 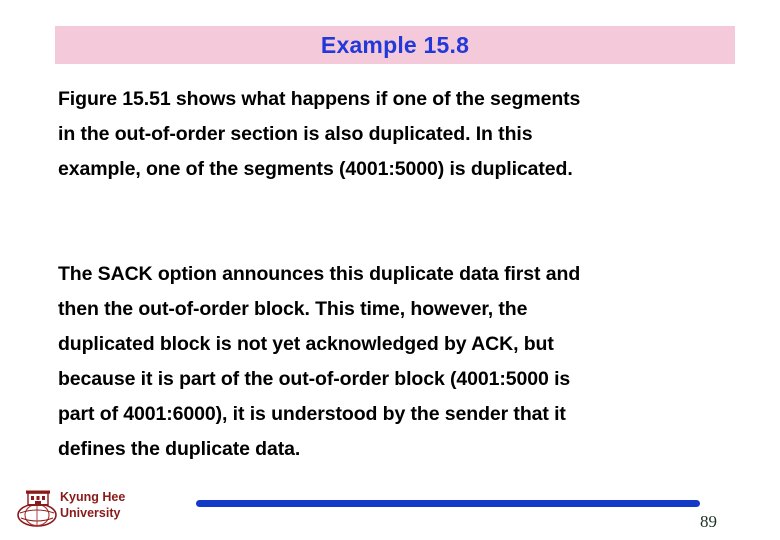 What do you see at coordinates (93, 497) in the screenshot?
I see `university-name-line-1: Kyung Hee` at bounding box center [93, 497].